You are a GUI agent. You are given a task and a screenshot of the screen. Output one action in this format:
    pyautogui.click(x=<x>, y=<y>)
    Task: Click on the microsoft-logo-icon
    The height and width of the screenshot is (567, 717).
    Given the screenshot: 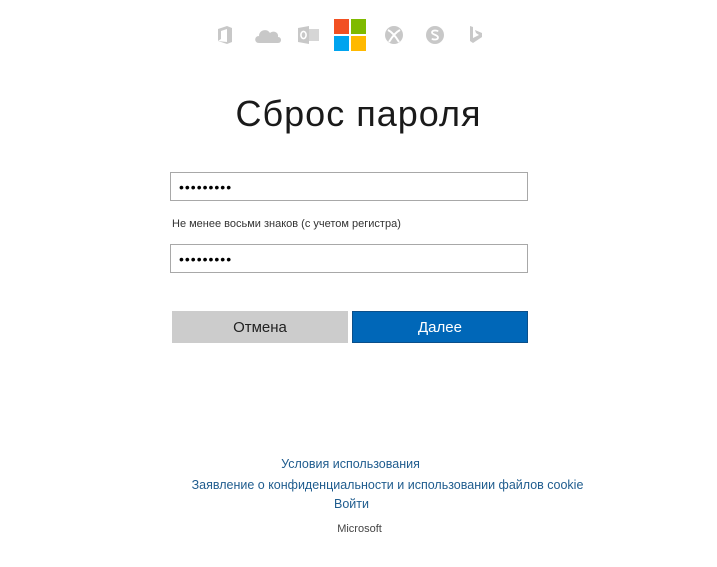 What is the action you would take?
    pyautogui.click(x=350, y=35)
    